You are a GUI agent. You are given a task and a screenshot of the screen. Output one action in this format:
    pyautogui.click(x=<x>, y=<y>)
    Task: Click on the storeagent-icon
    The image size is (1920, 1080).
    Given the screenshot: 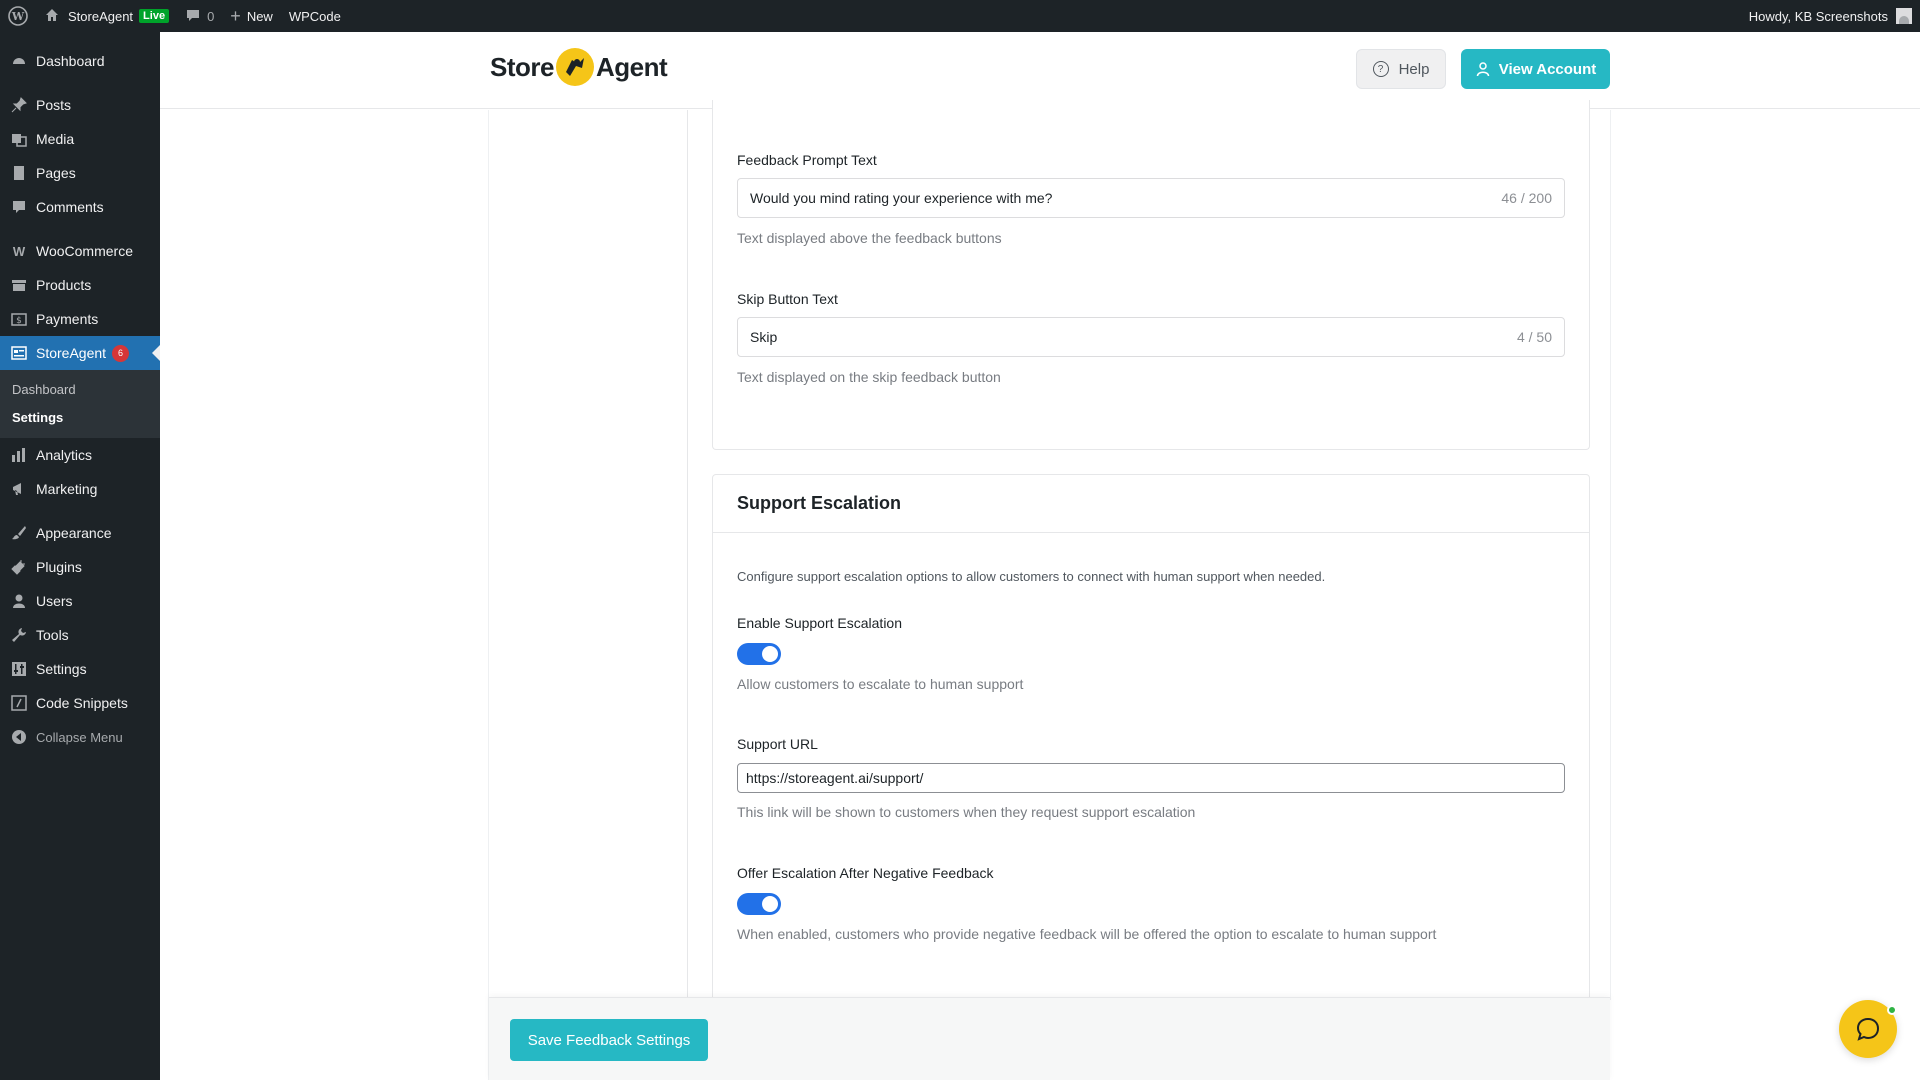 What is the action you would take?
    pyautogui.click(x=19, y=353)
    